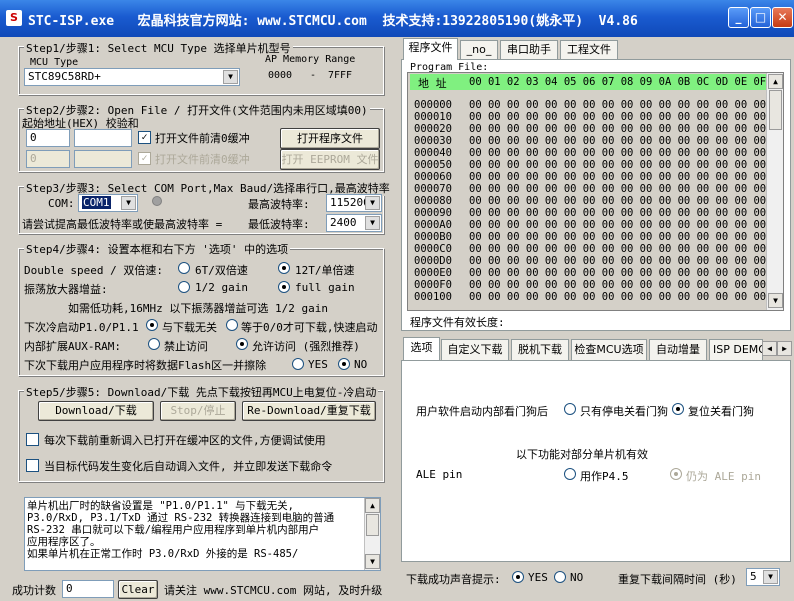 Image resolution: width=794 pixels, height=601 pixels. What do you see at coordinates (309, 411) in the screenshot?
I see `redownload-button: Re-Download/重复下载` at bounding box center [309, 411].